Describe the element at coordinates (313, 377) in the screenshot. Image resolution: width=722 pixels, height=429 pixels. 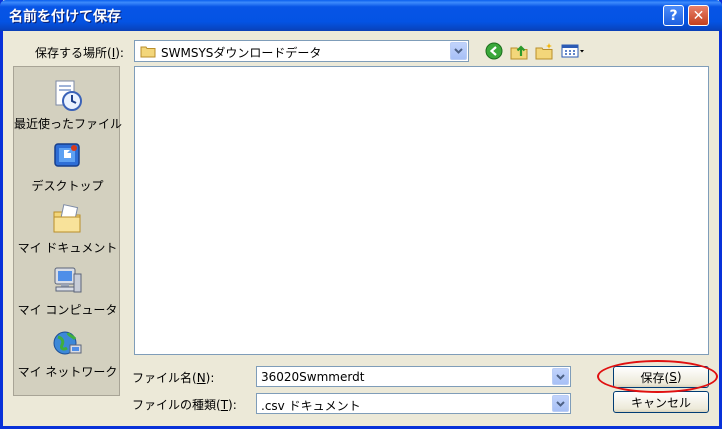
I see `filename-value: 36020Swmmerdt` at that location.